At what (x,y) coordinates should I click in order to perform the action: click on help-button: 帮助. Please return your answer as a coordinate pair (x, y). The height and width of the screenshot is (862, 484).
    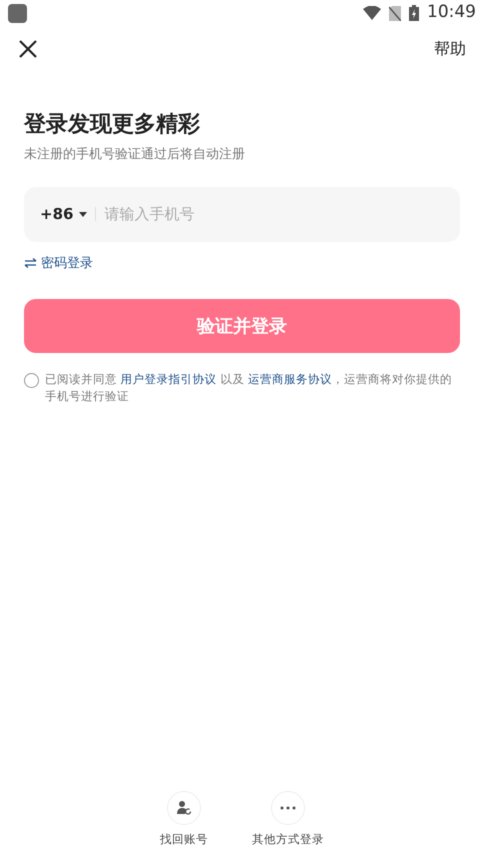
    Looking at the image, I should click on (450, 49).